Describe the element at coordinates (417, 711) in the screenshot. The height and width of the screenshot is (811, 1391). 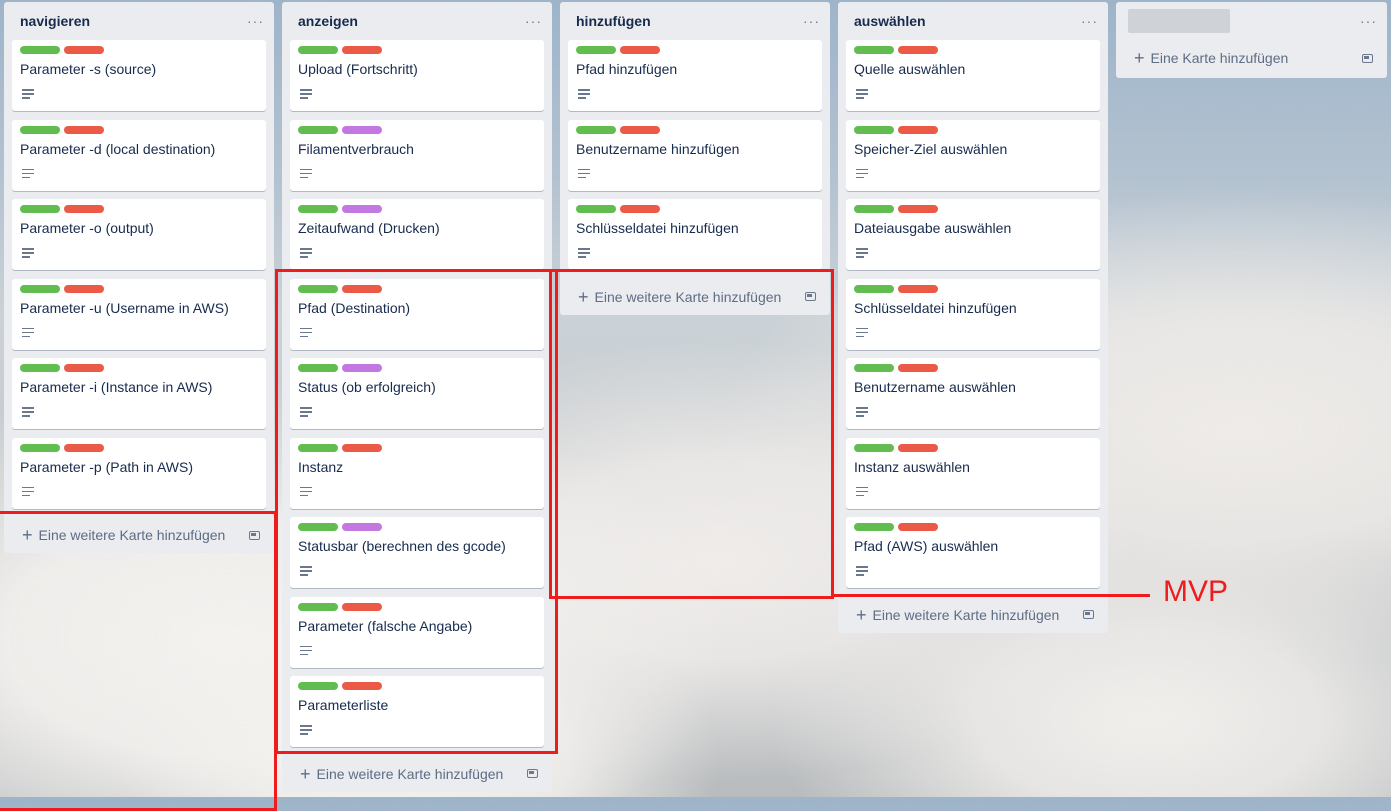
I see `card: Parameterliste` at that location.